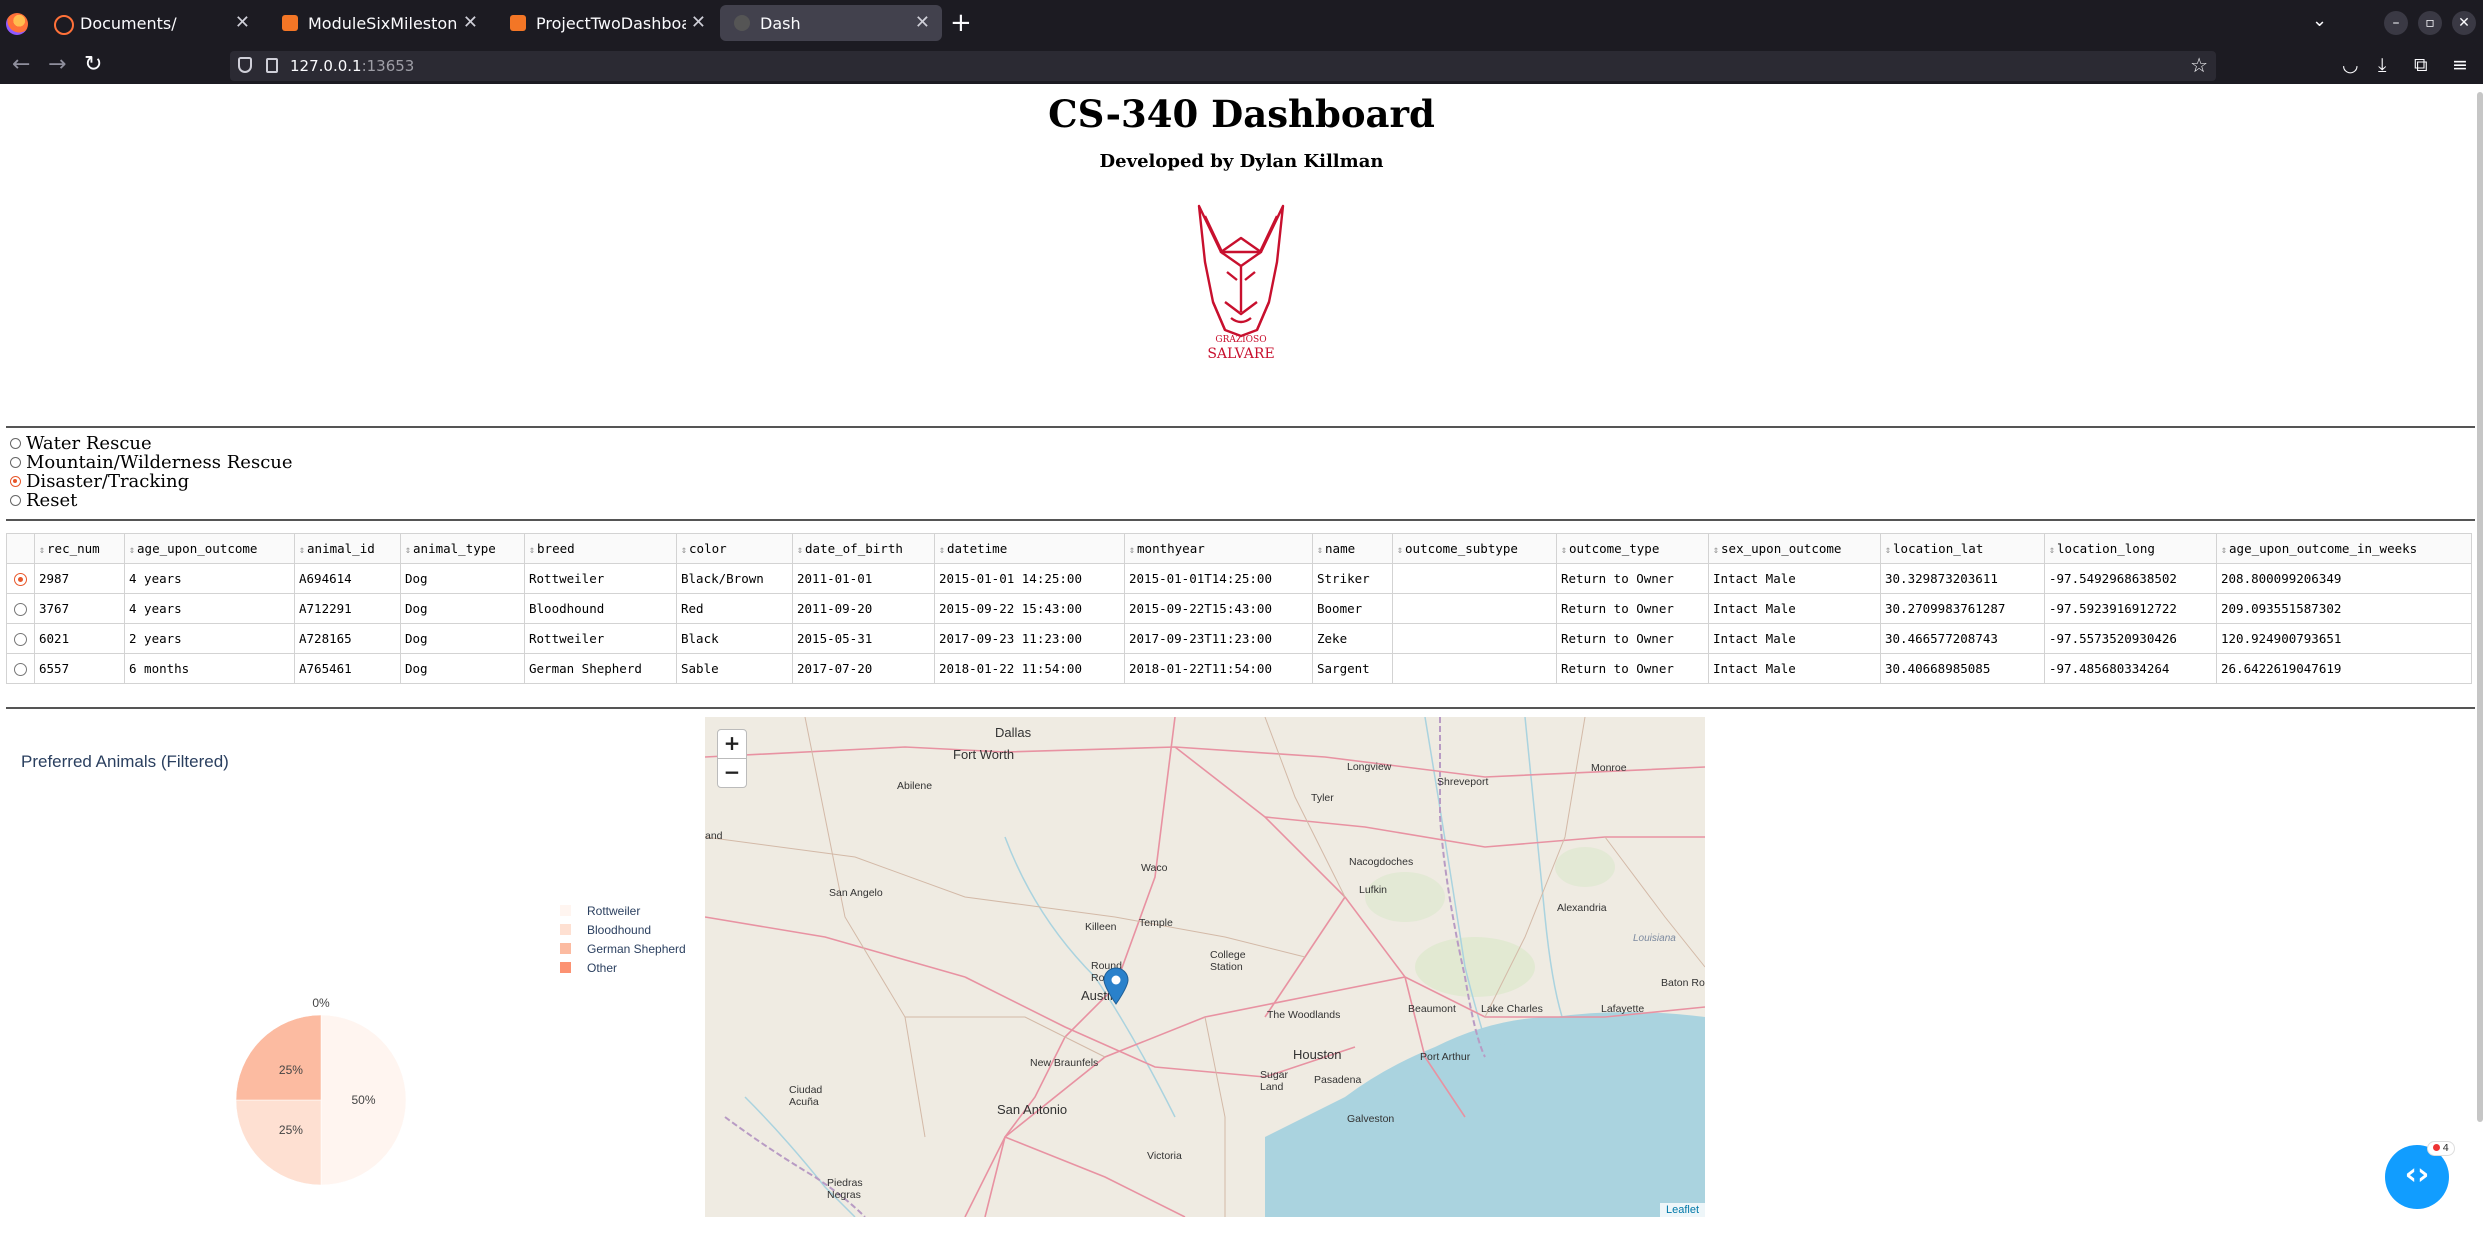 The image size is (2483, 1242). What do you see at coordinates (2344, 548) in the screenshot?
I see `column-header: ⇕ age_upon_outcome_in_weeks` at bounding box center [2344, 548].